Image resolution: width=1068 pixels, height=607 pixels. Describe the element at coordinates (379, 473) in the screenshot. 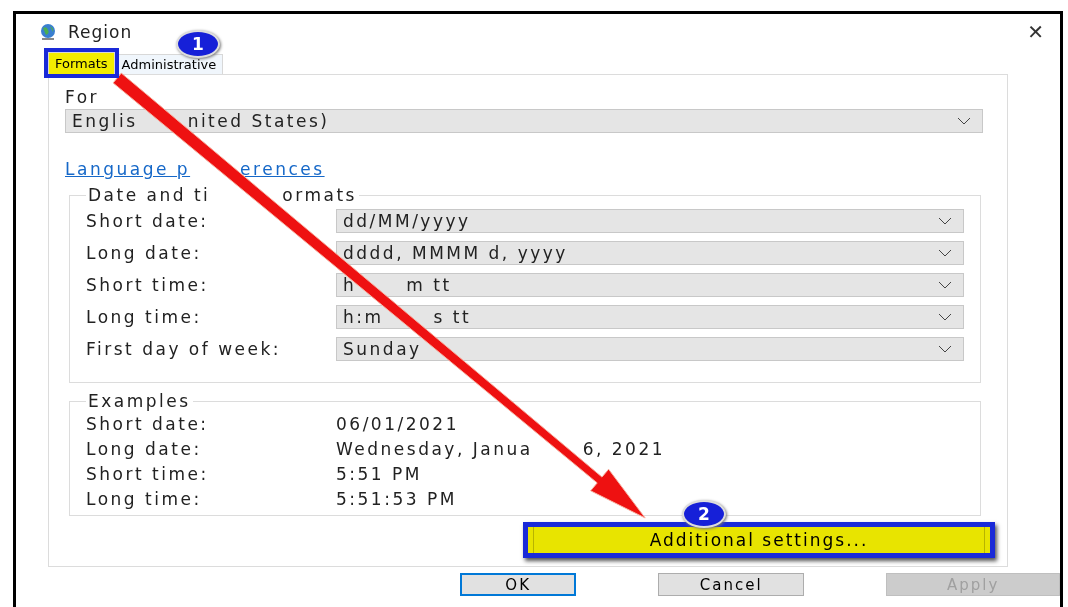

I see `example-value: 5:51 PM` at that location.